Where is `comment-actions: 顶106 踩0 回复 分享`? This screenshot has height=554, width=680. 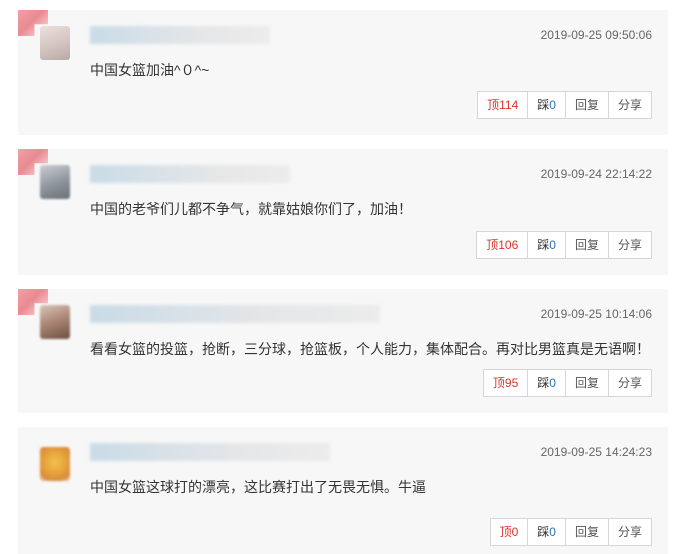
comment-actions: 顶106 踩0 回复 分享 is located at coordinates (564, 245).